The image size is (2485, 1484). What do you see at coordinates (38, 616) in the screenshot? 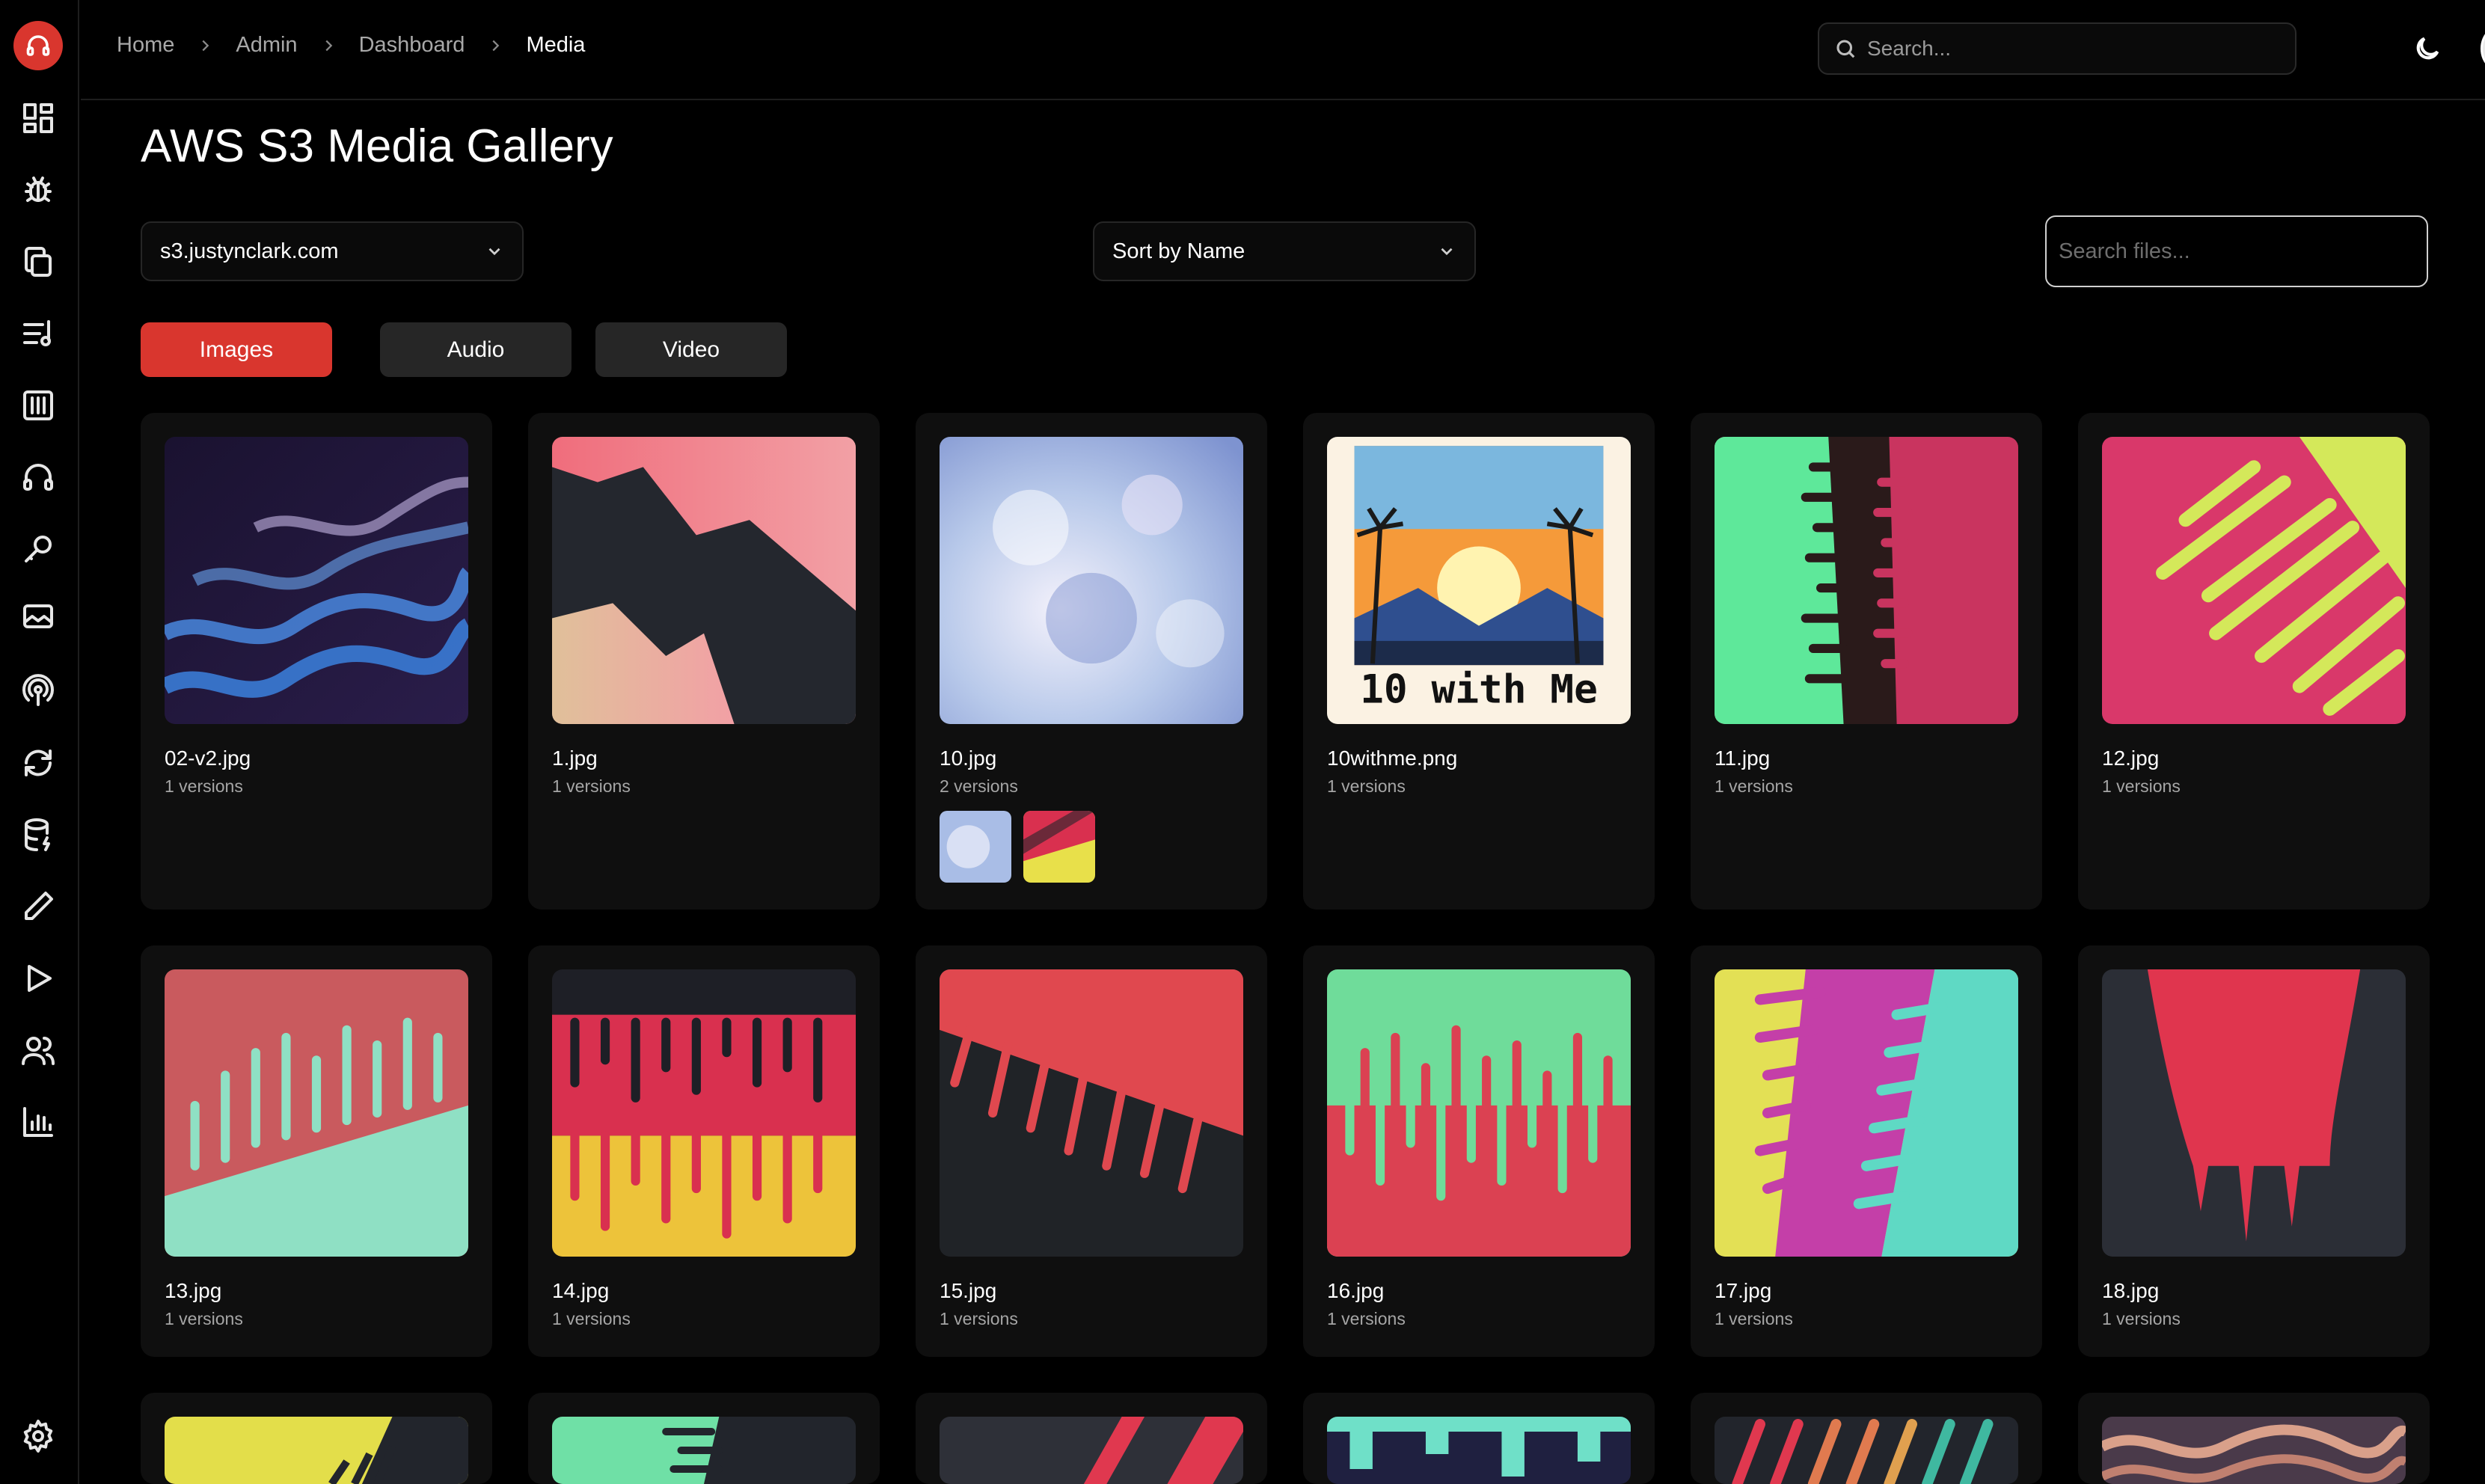
I see `image-icon` at bounding box center [38, 616].